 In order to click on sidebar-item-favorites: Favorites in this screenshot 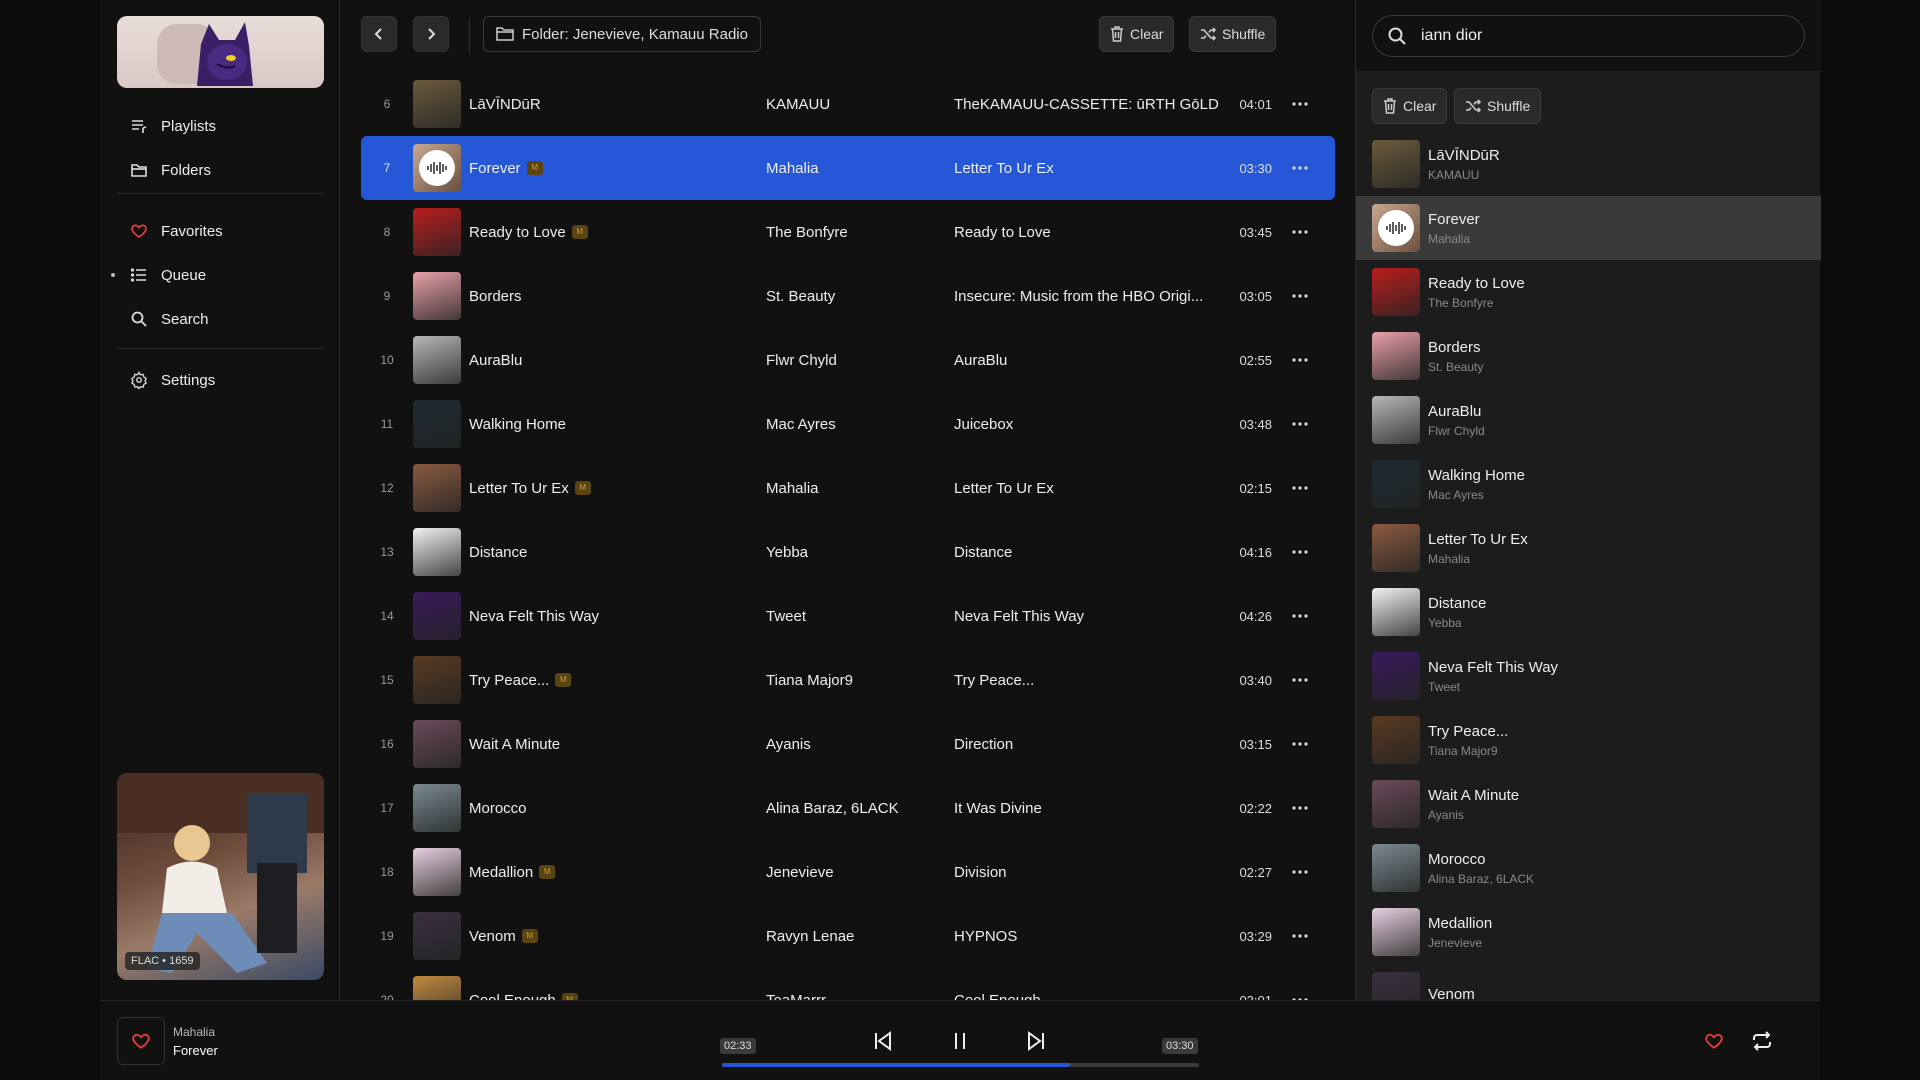, I will do `click(220, 231)`.